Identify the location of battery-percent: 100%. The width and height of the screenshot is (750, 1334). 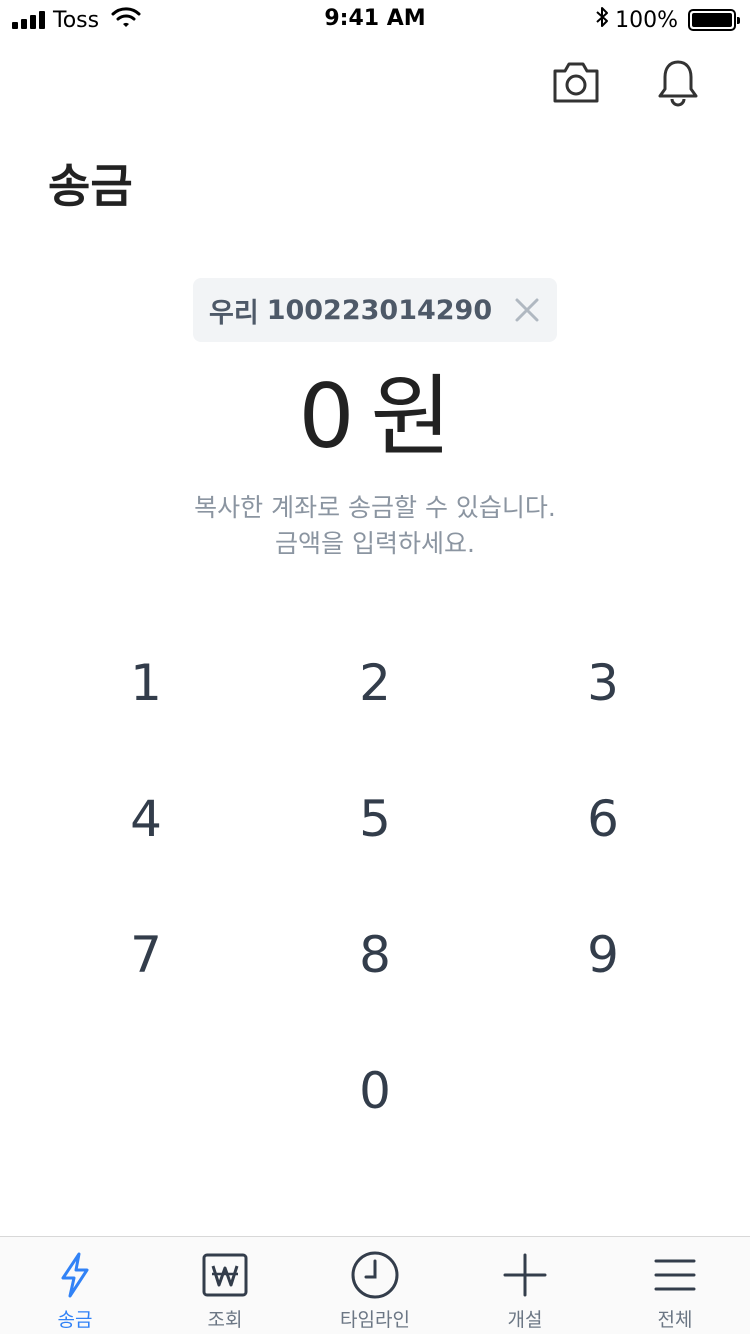
(646, 20).